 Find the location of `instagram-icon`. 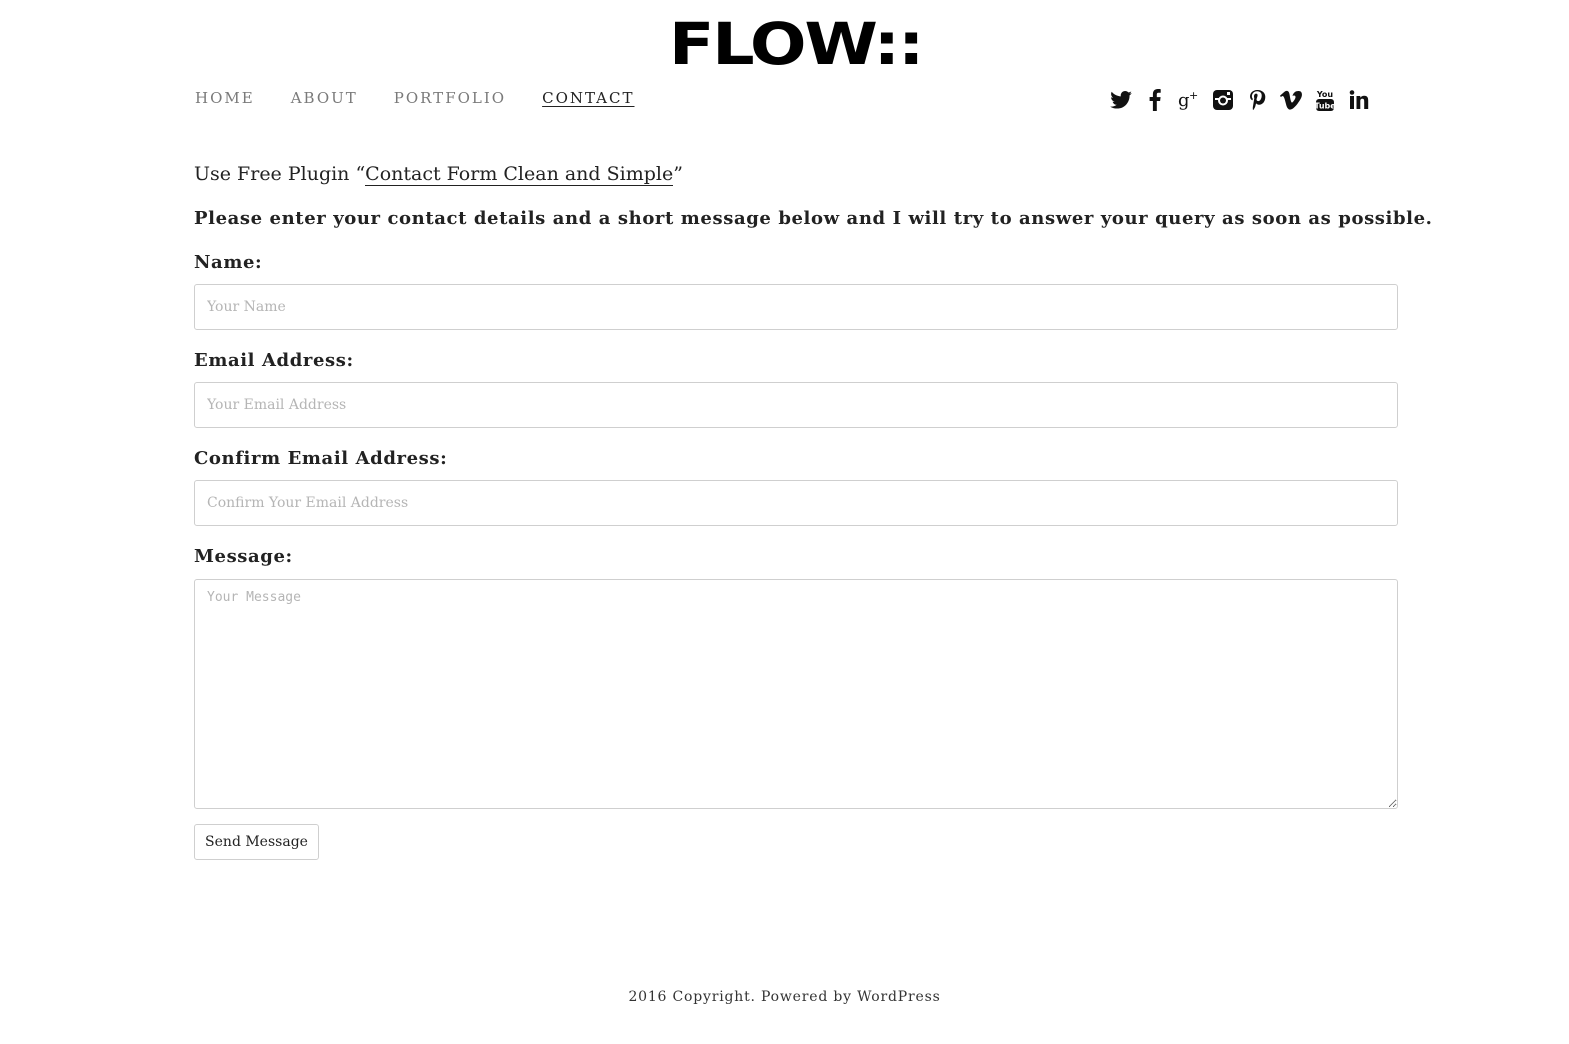

instagram-icon is located at coordinates (1223, 100).